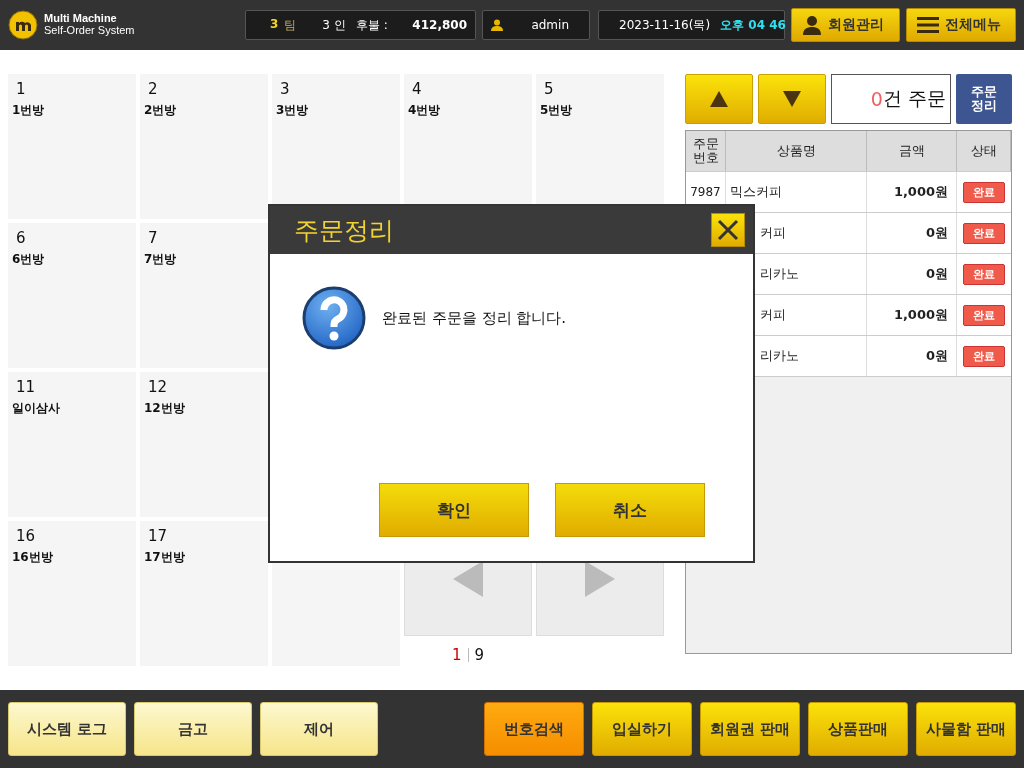 This screenshot has height=768, width=1024. What do you see at coordinates (984, 151) in the screenshot?
I see `column-header: 상태` at bounding box center [984, 151].